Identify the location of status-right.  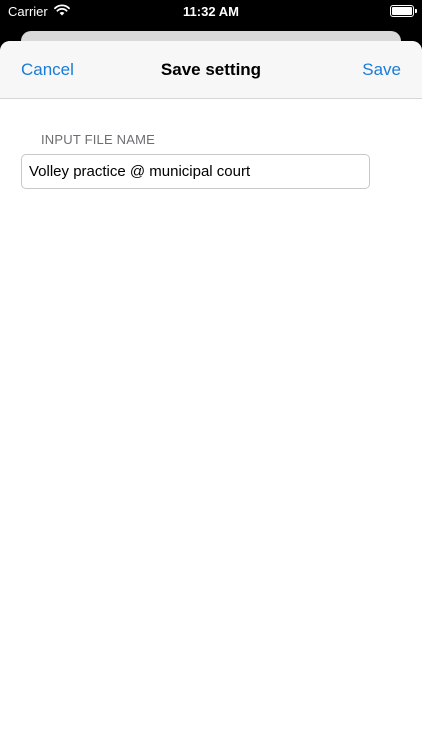
(403, 11).